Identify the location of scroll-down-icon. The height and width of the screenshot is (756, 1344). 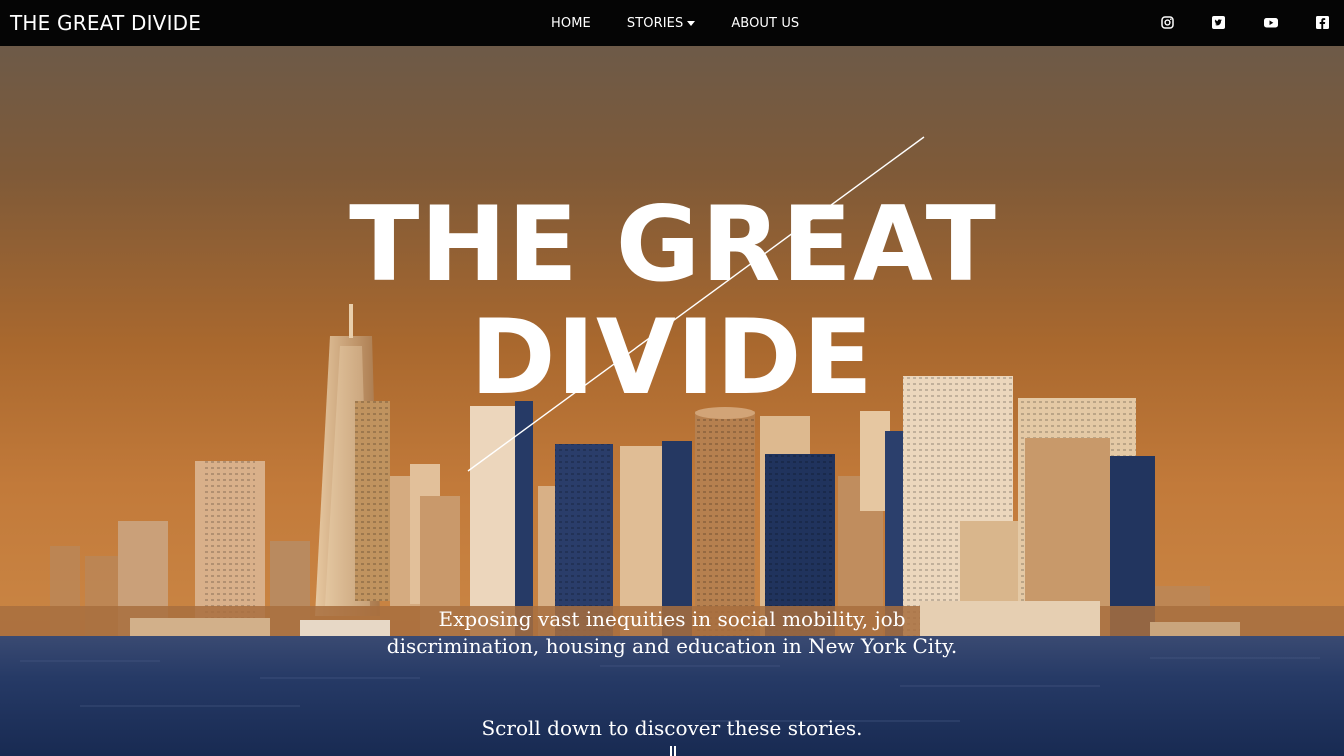
(674, 751).